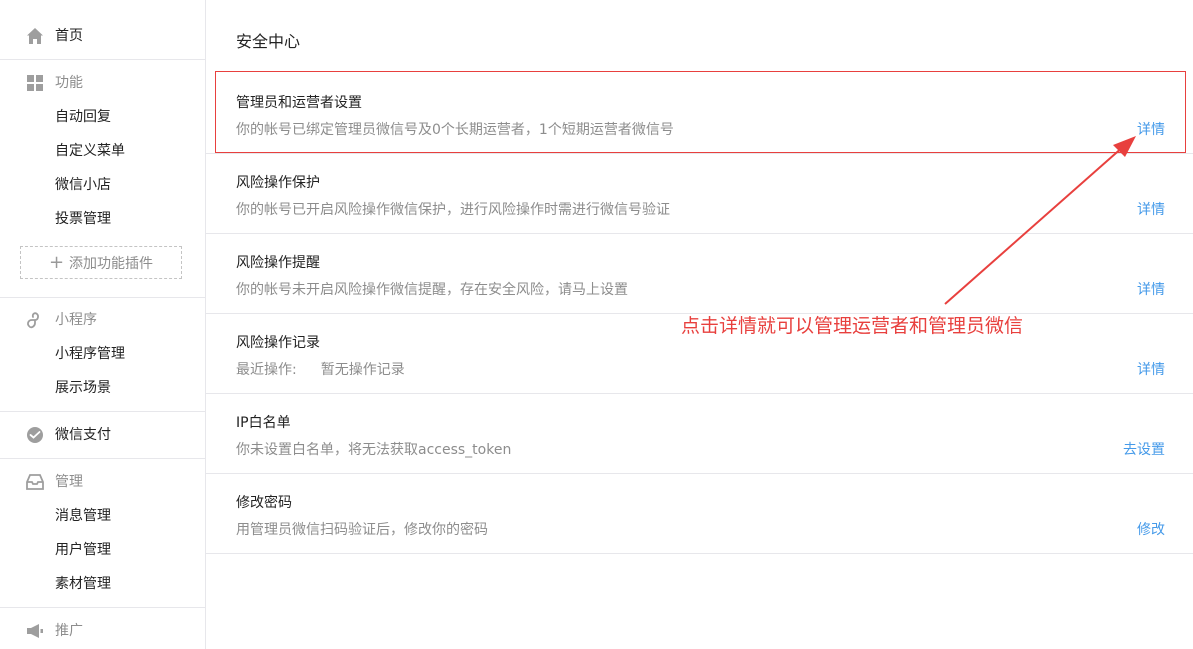 Image resolution: width=1193 pixels, height=649 pixels. Describe the element at coordinates (374, 450) in the screenshot. I see `row-description: 你未设置白名单，将无法获取access_token` at that location.